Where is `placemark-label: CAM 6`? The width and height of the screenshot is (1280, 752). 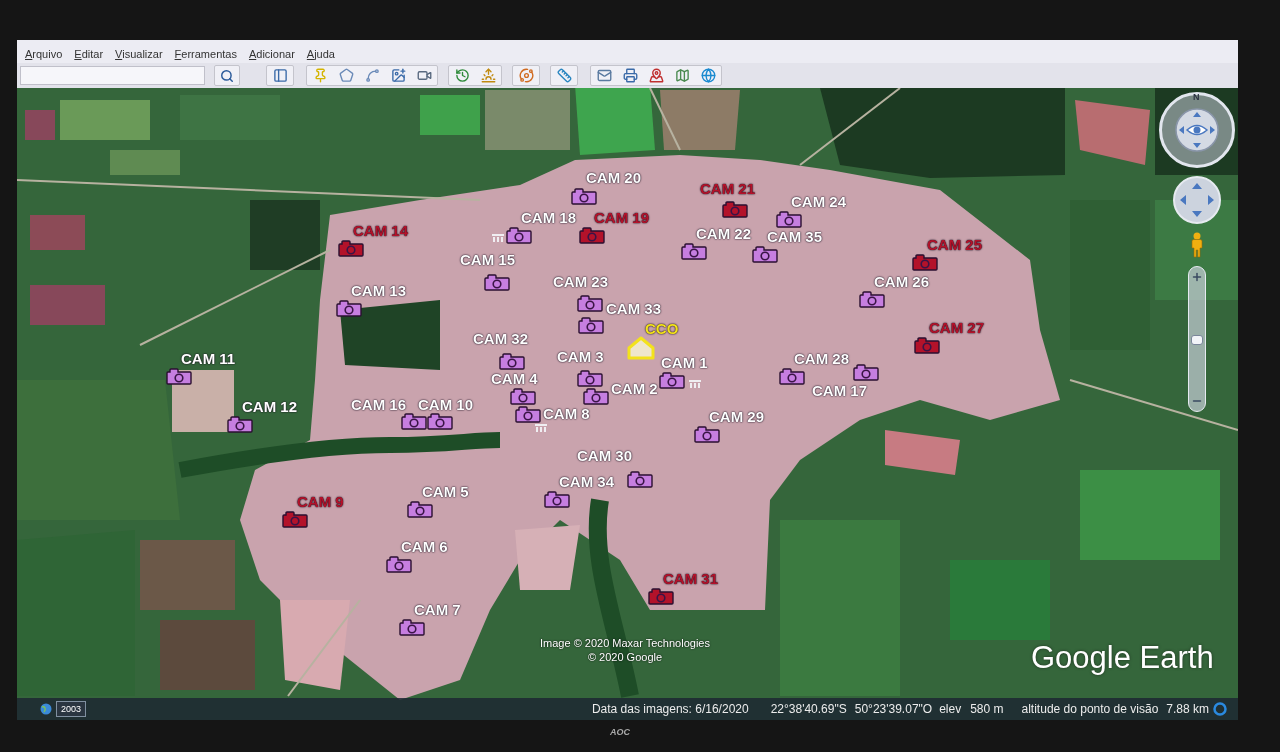
placemark-label: CAM 6 is located at coordinates (424, 546).